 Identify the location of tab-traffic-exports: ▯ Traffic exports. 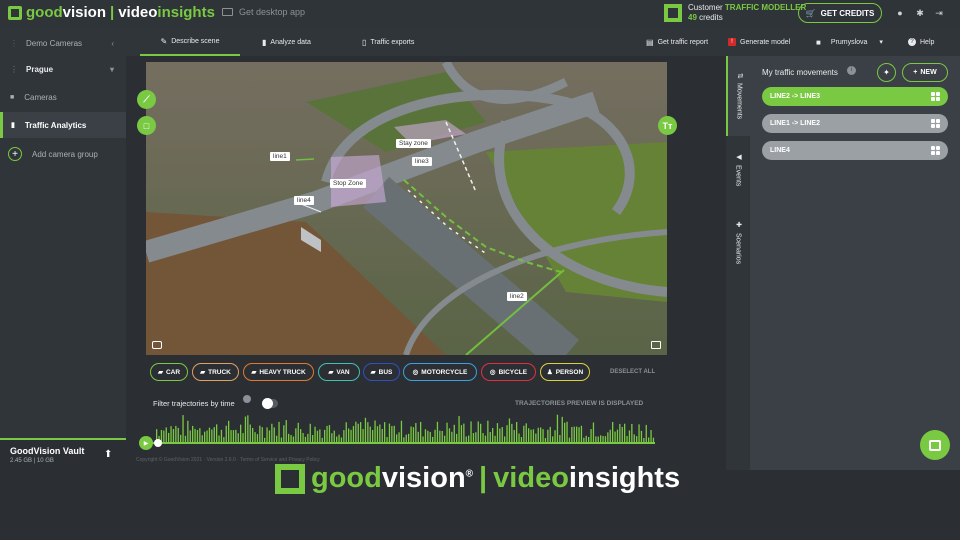
(388, 42).